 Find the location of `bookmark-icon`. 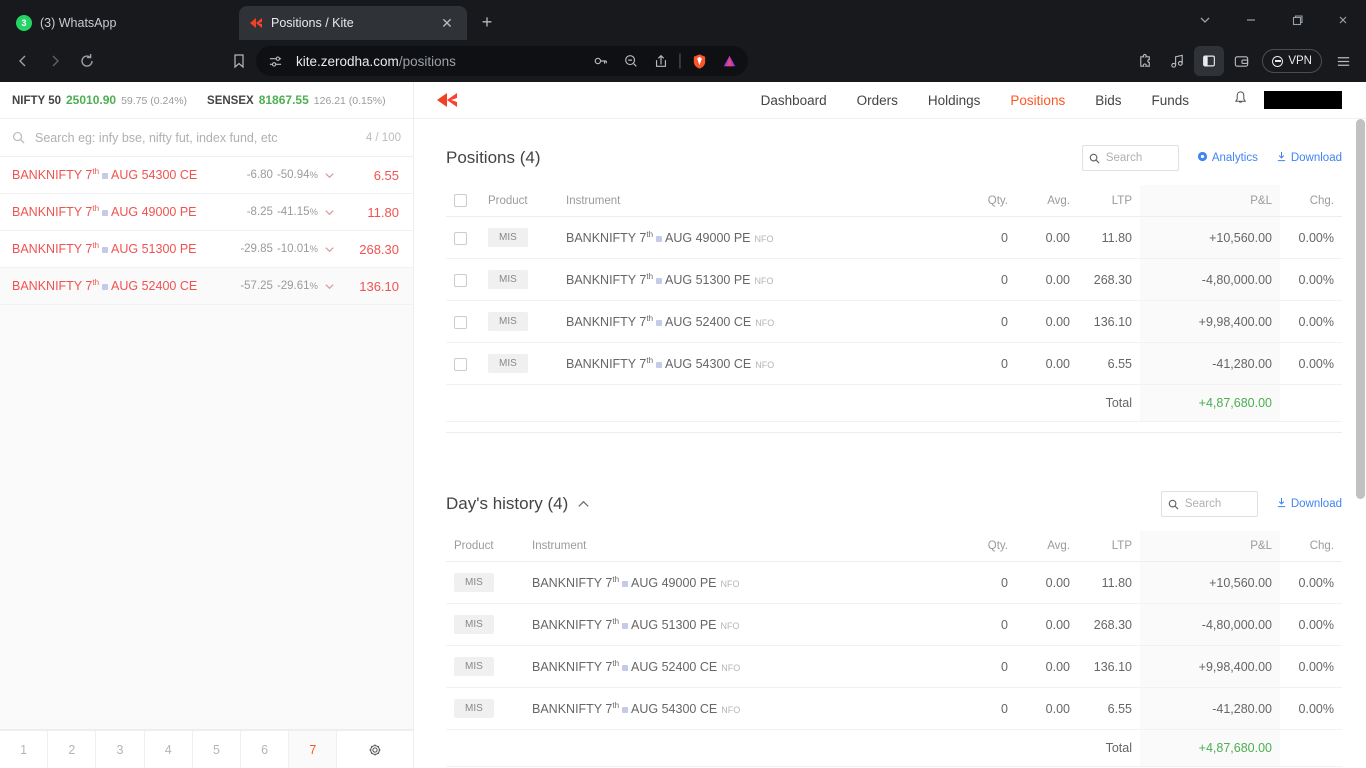

bookmark-icon is located at coordinates (239, 61).